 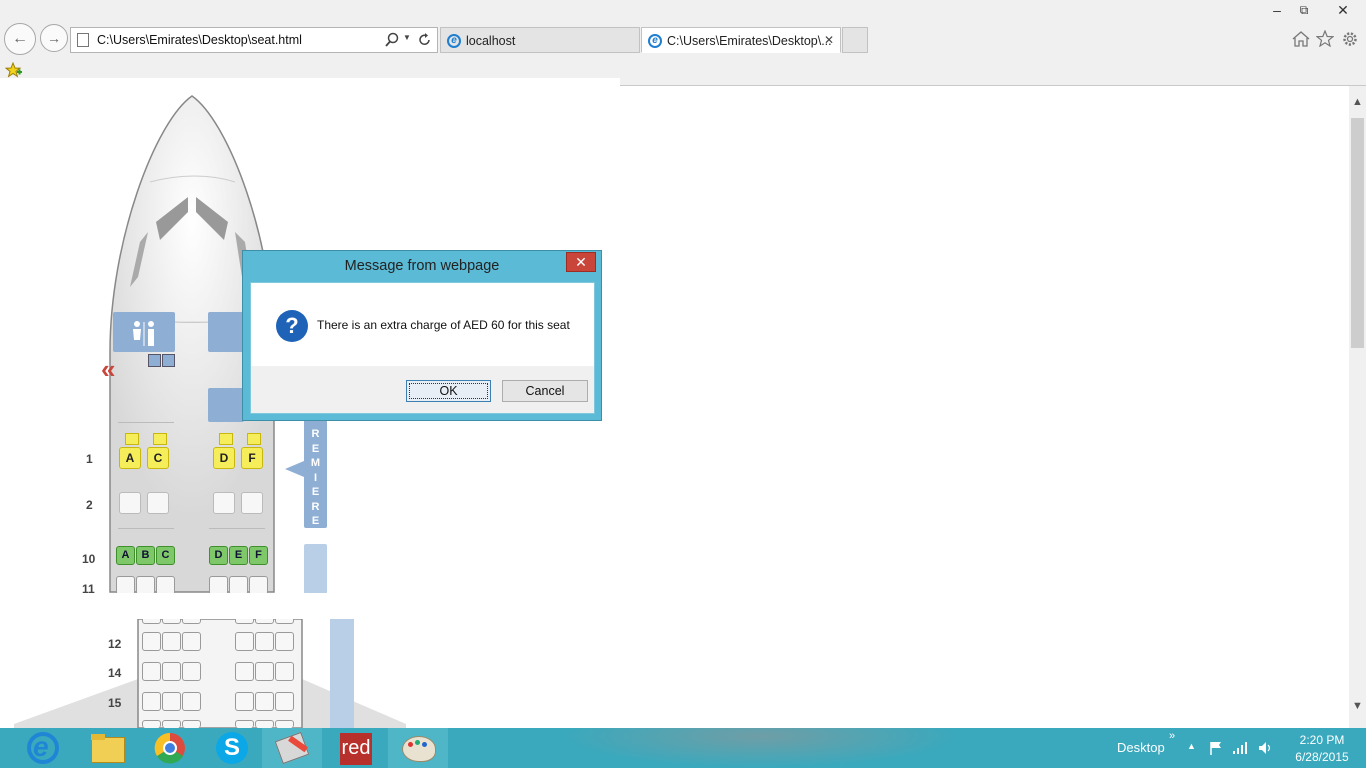 I want to click on row-number: 12, so click(x=115, y=644).